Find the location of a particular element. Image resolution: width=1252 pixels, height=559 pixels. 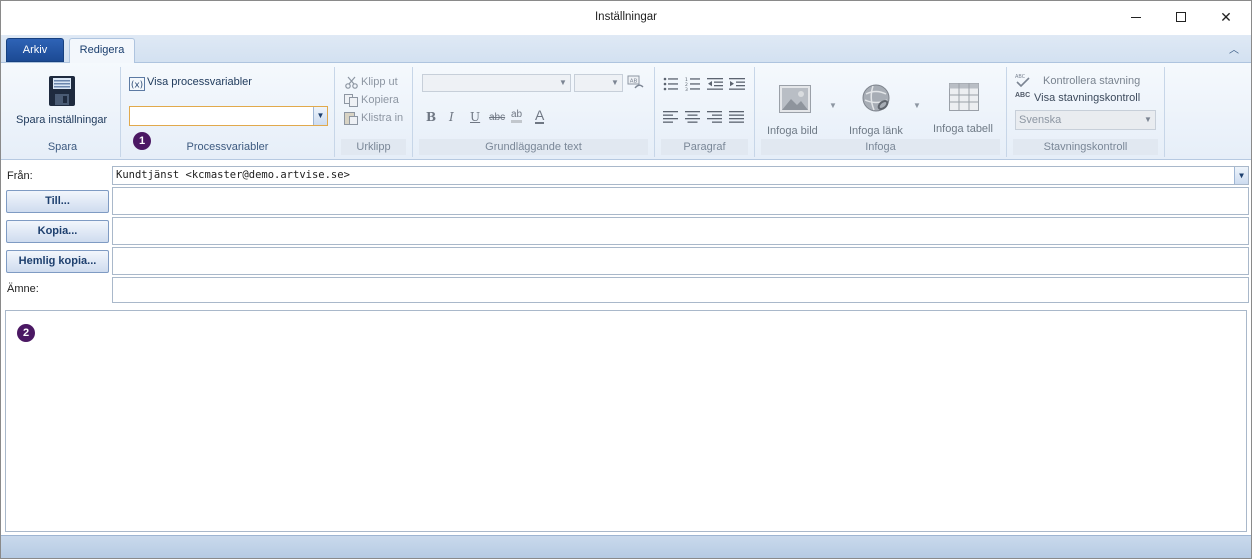

minimize-icon is located at coordinates (1136, 17).